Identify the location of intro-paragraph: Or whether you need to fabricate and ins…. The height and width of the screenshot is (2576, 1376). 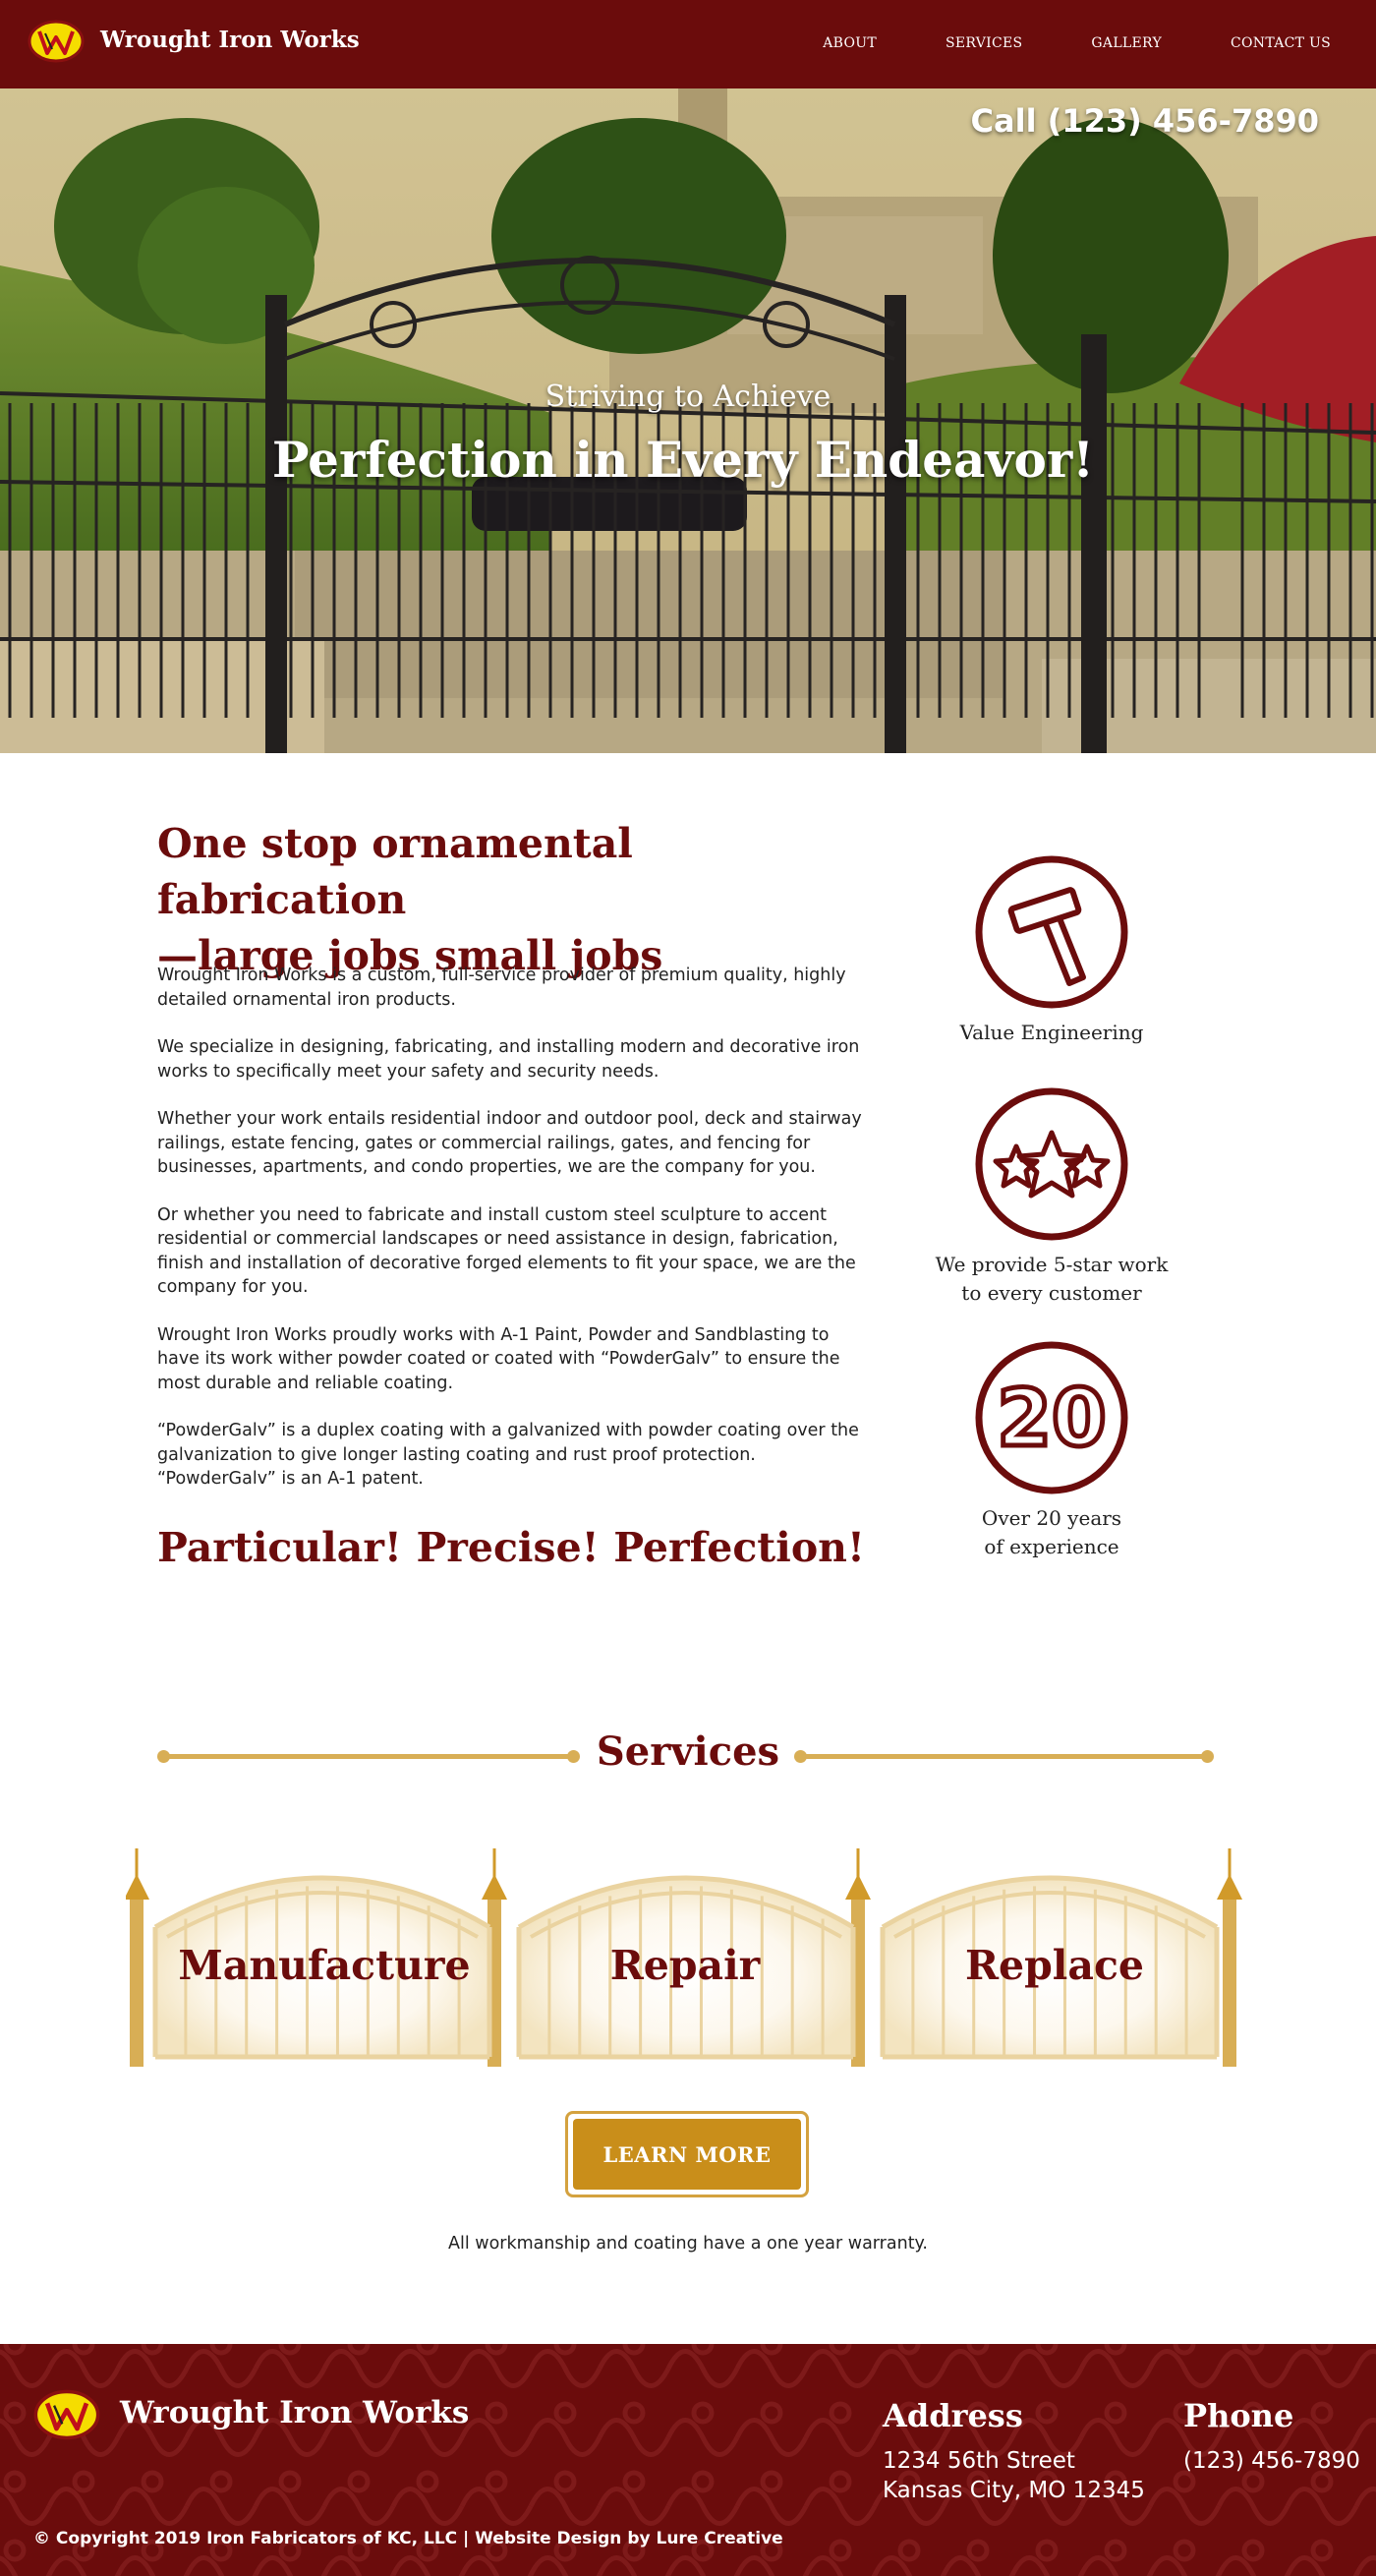
(507, 1251).